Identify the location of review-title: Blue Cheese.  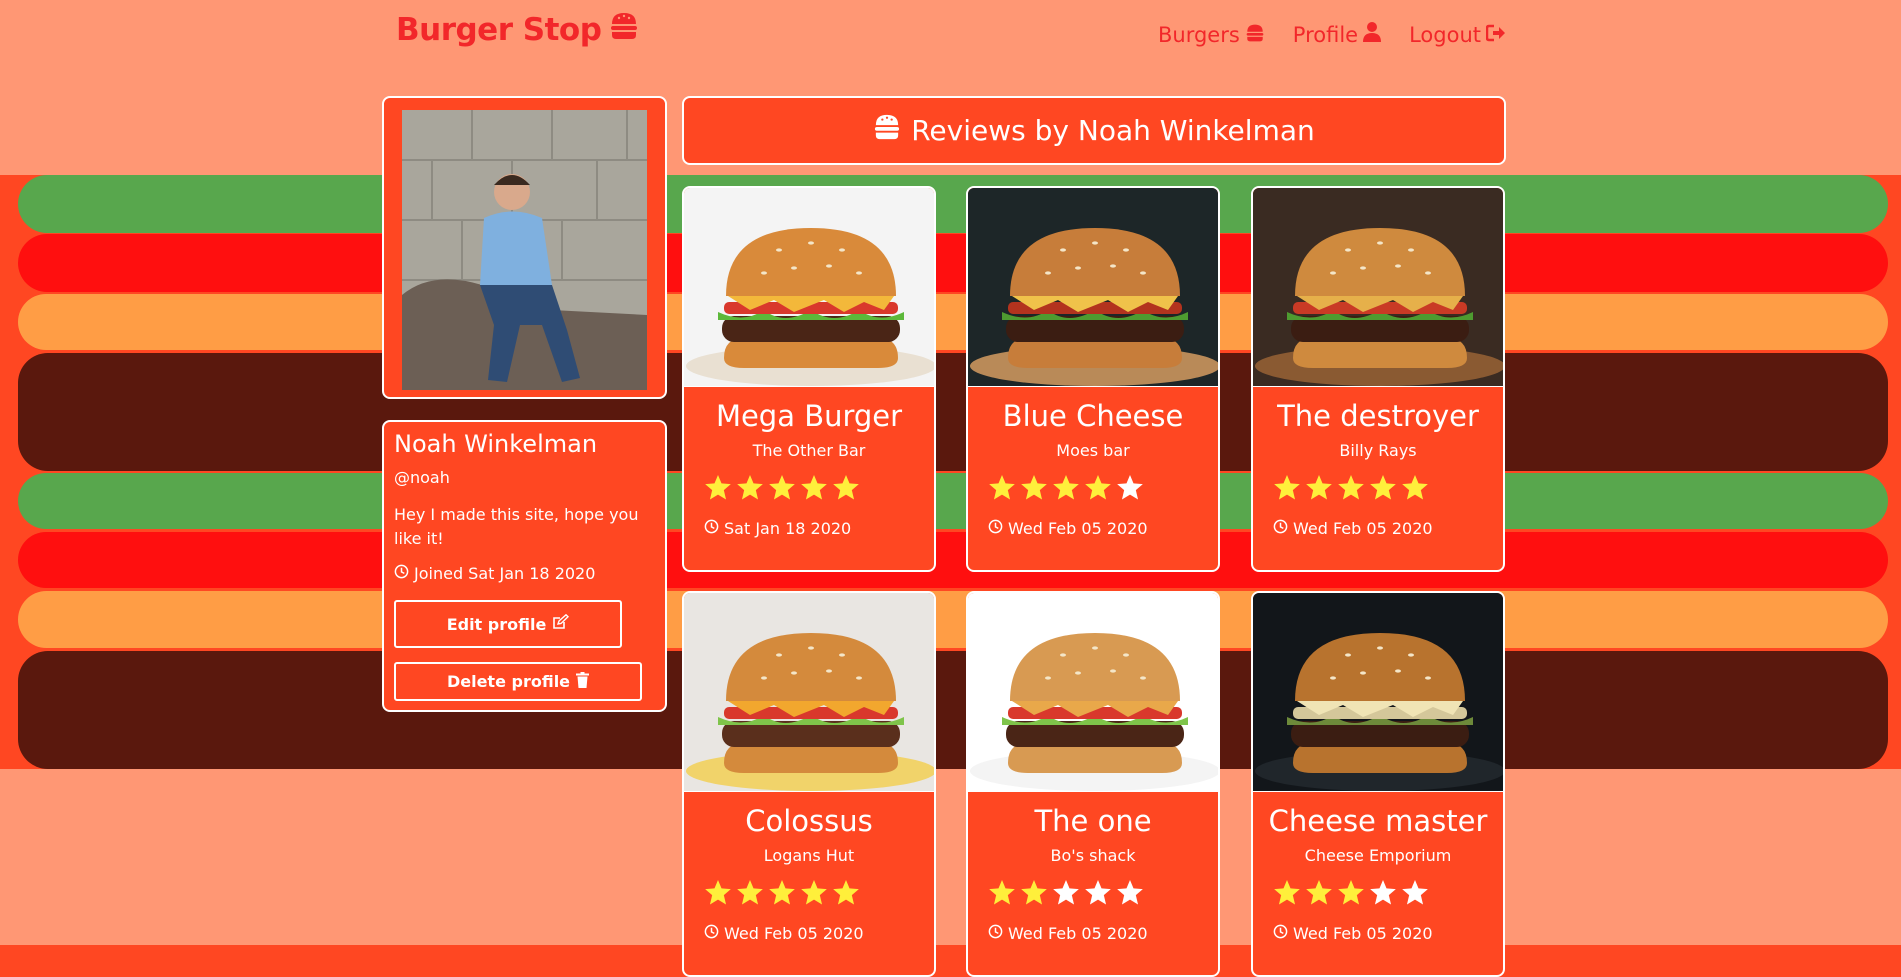
(1093, 416).